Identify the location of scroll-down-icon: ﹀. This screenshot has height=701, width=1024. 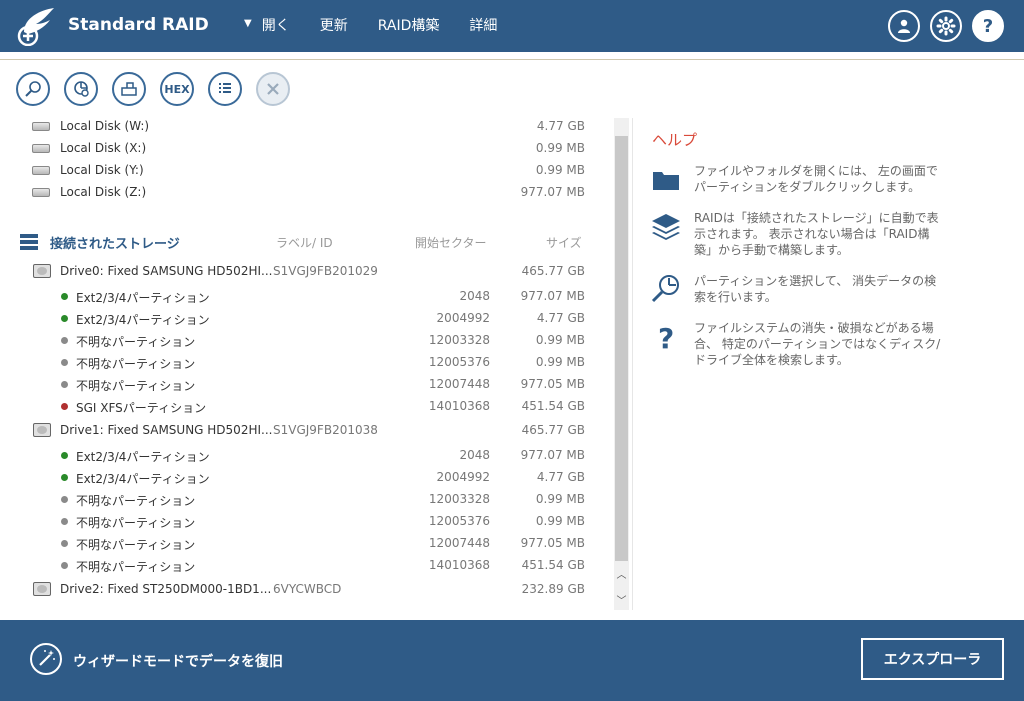
(621, 600).